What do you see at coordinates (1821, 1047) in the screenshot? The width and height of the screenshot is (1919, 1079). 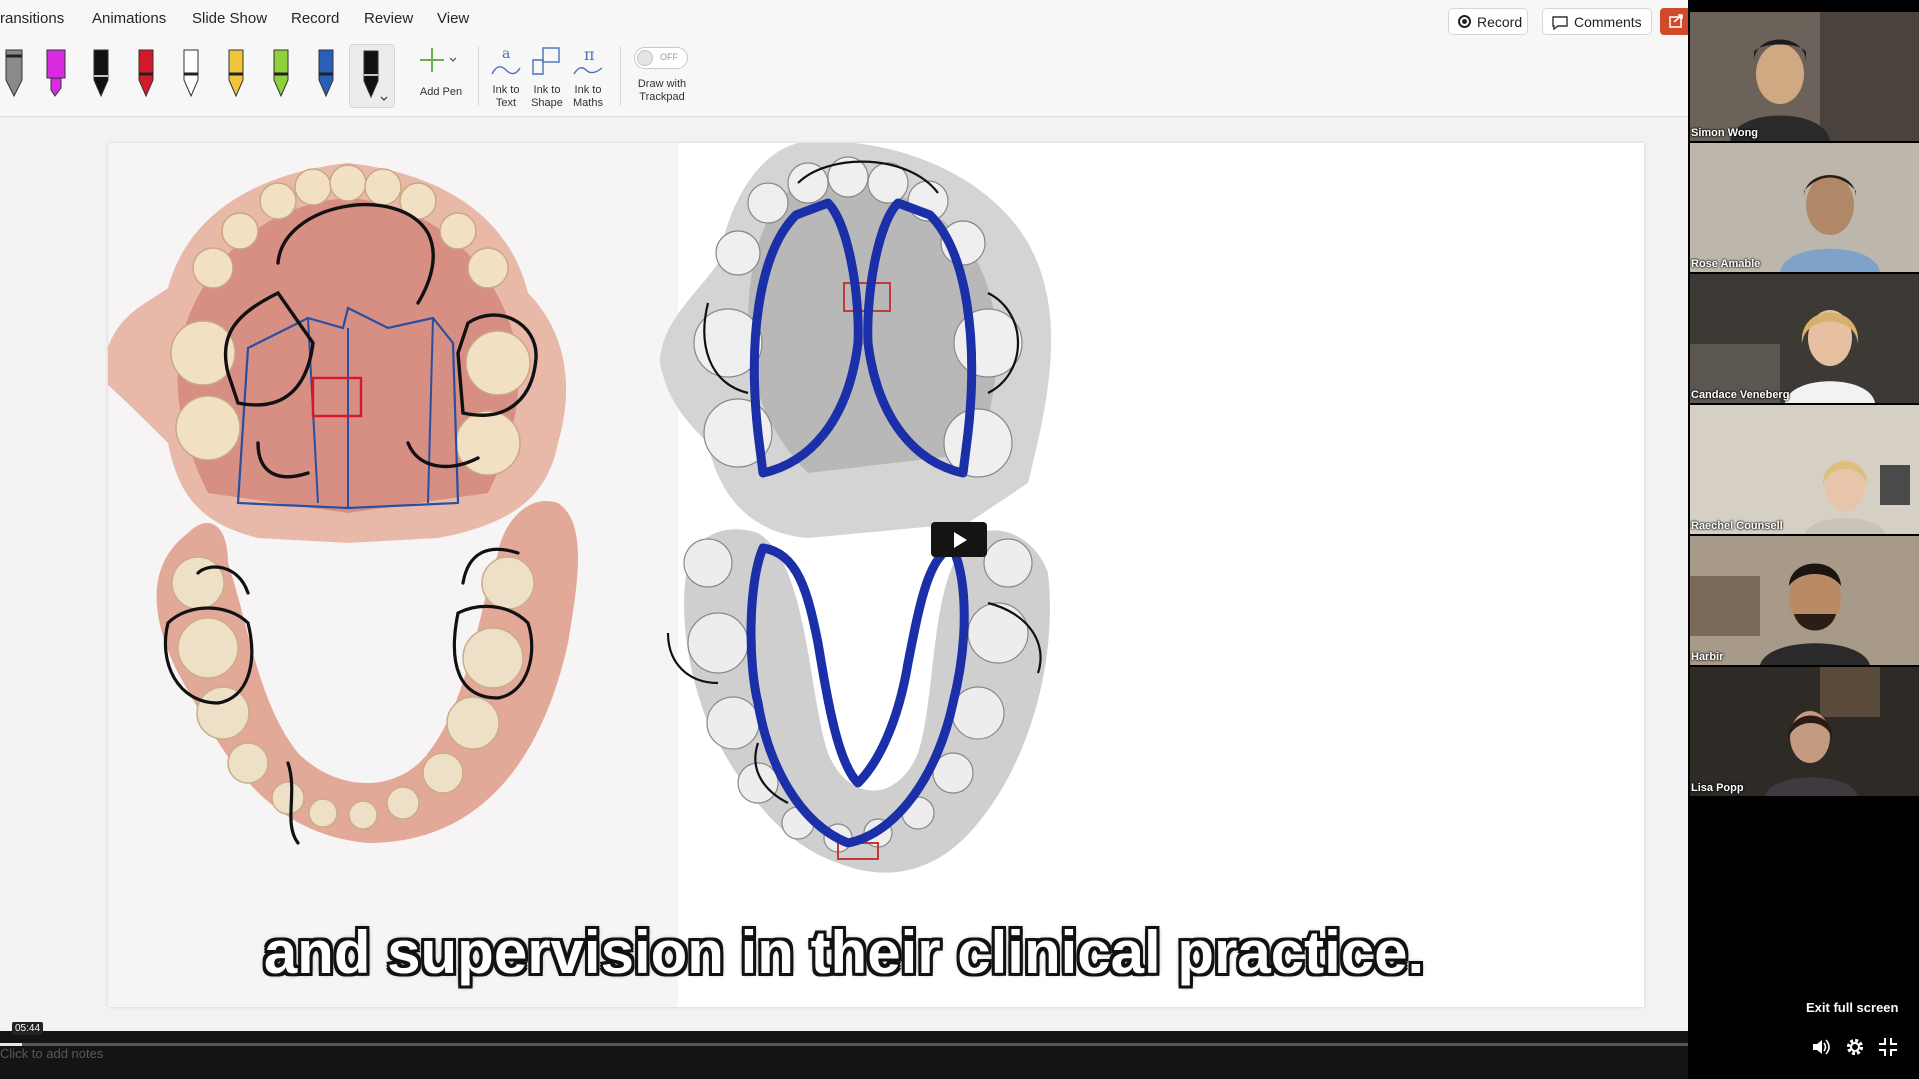 I see `volume-icon` at bounding box center [1821, 1047].